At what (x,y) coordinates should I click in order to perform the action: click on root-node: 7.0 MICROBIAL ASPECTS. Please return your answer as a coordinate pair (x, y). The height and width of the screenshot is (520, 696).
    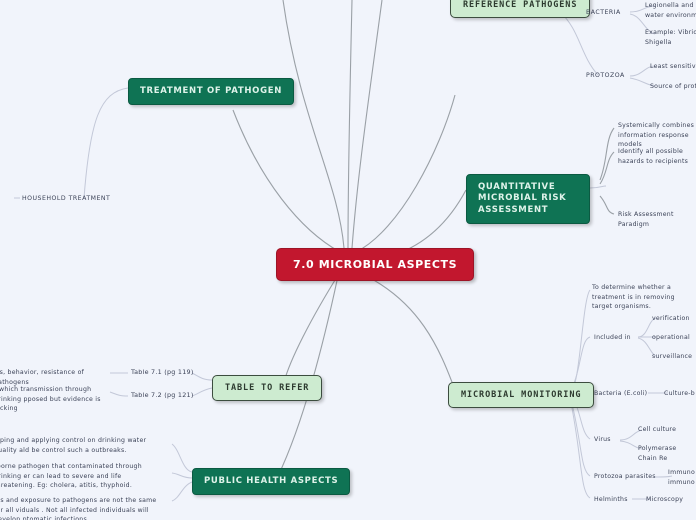
    Looking at the image, I should click on (375, 264).